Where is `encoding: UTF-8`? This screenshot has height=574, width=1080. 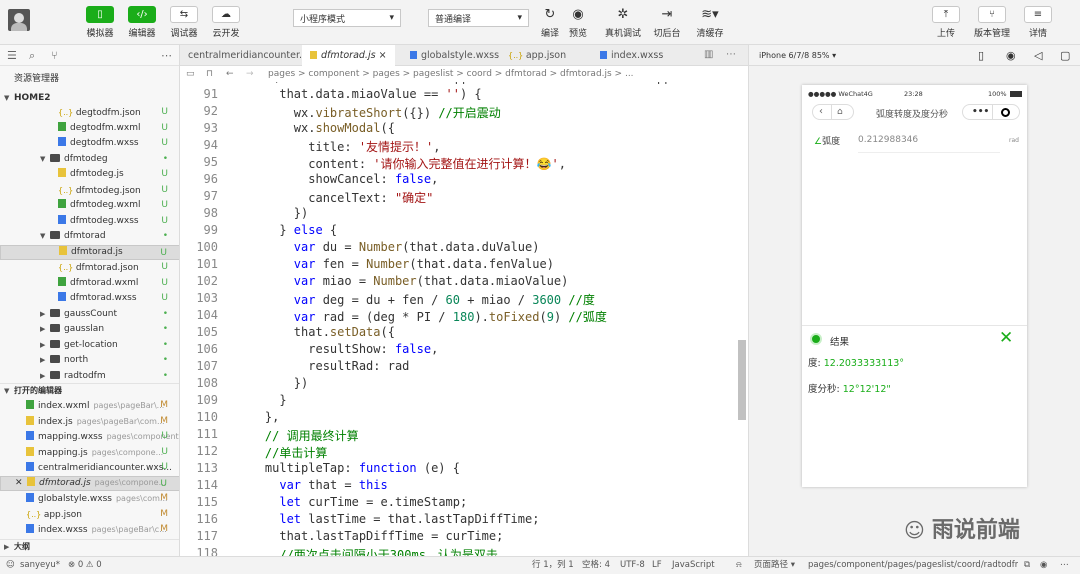
encoding: UTF-8 is located at coordinates (632, 565).